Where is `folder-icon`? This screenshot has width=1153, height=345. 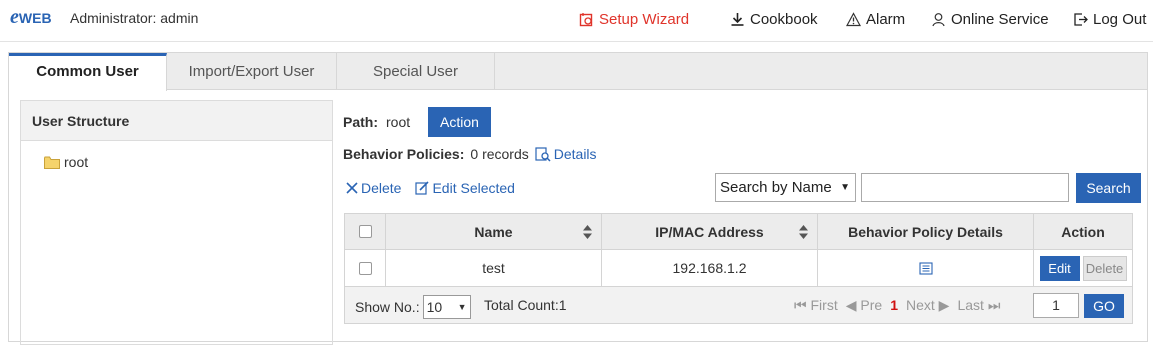
folder-icon is located at coordinates (52, 162).